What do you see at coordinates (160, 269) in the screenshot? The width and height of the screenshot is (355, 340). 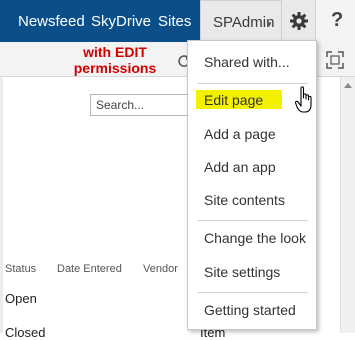 I see `column-header-vendor: Vendor` at bounding box center [160, 269].